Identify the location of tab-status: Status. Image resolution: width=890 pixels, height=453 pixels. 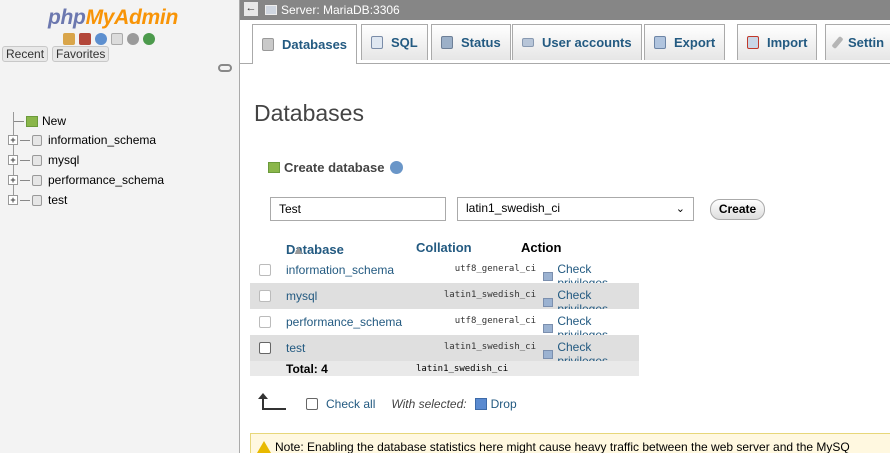
(471, 42).